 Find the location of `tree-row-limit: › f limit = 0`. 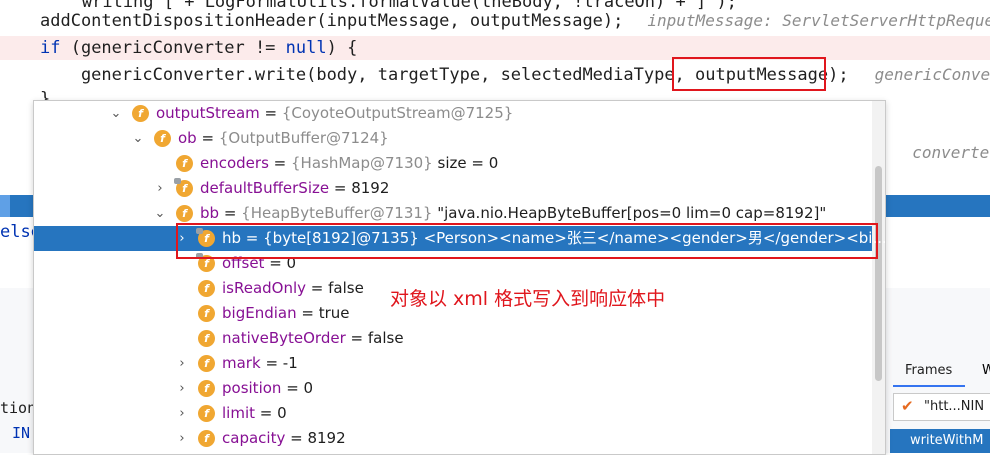

tree-row-limit: › f limit = 0 is located at coordinates (453, 413).